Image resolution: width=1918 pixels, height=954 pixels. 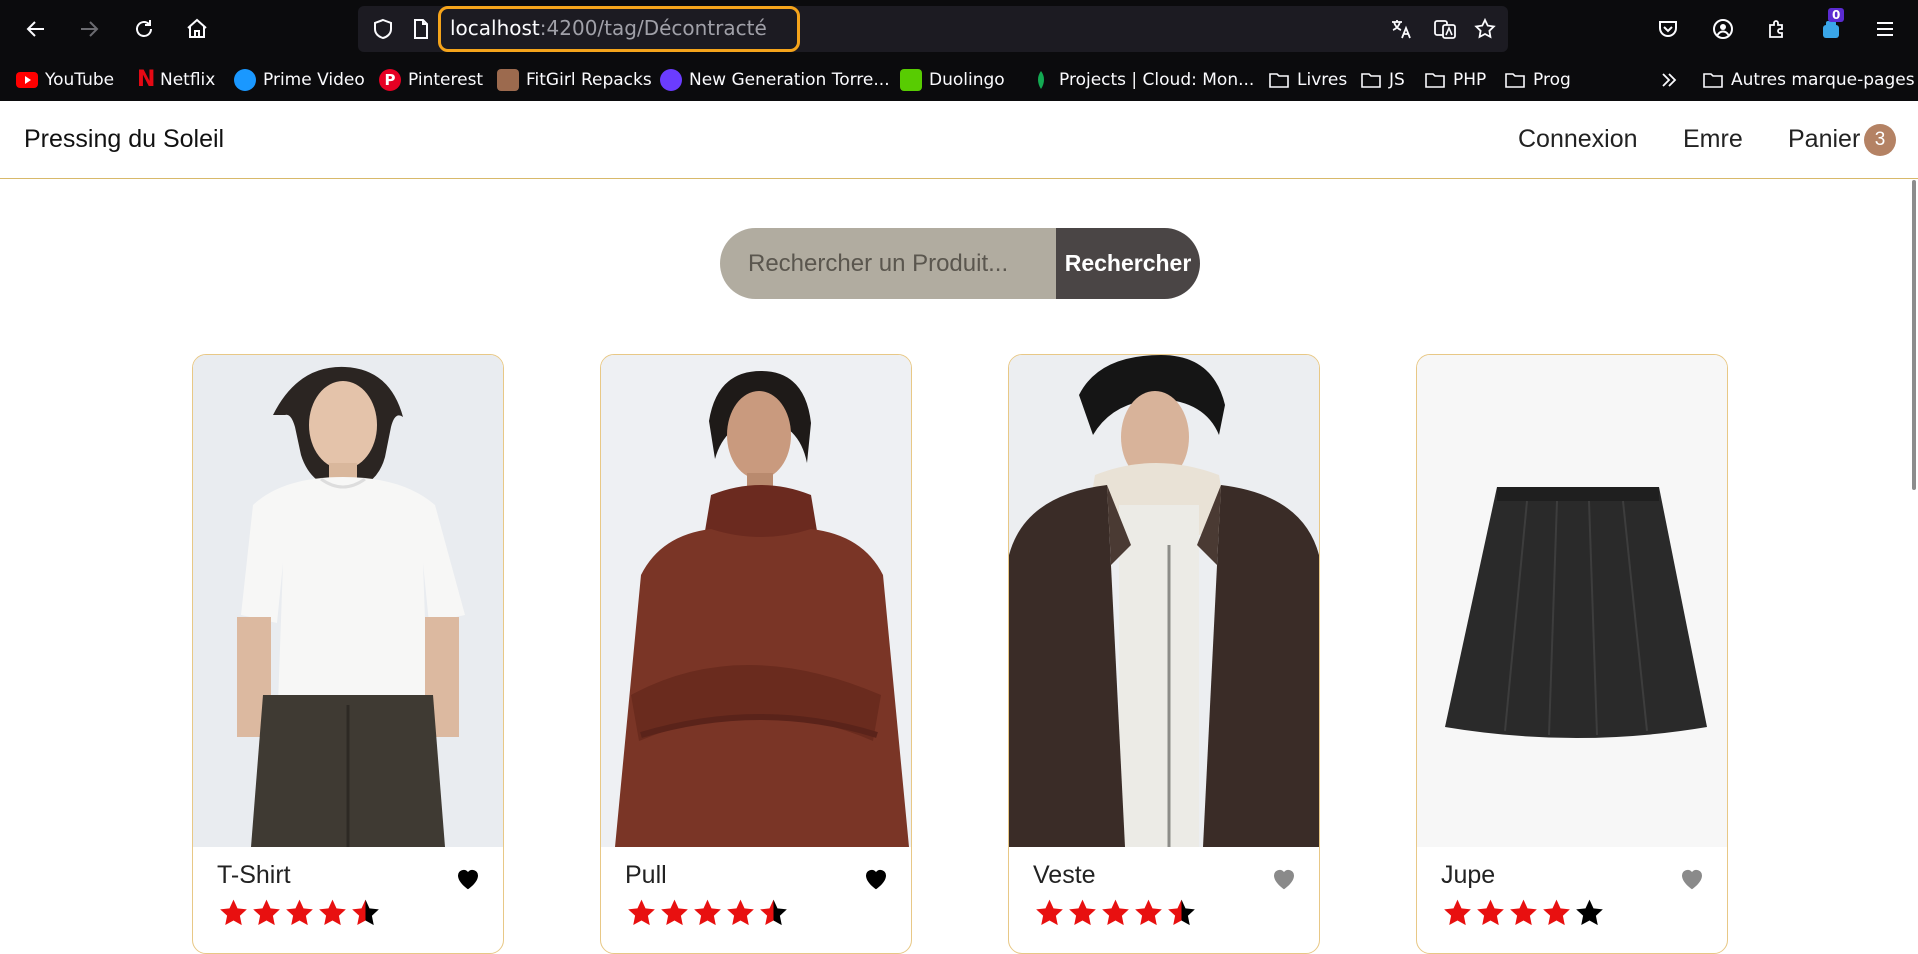 What do you see at coordinates (89, 29) in the screenshot?
I see `forward-arrow-icon` at bounding box center [89, 29].